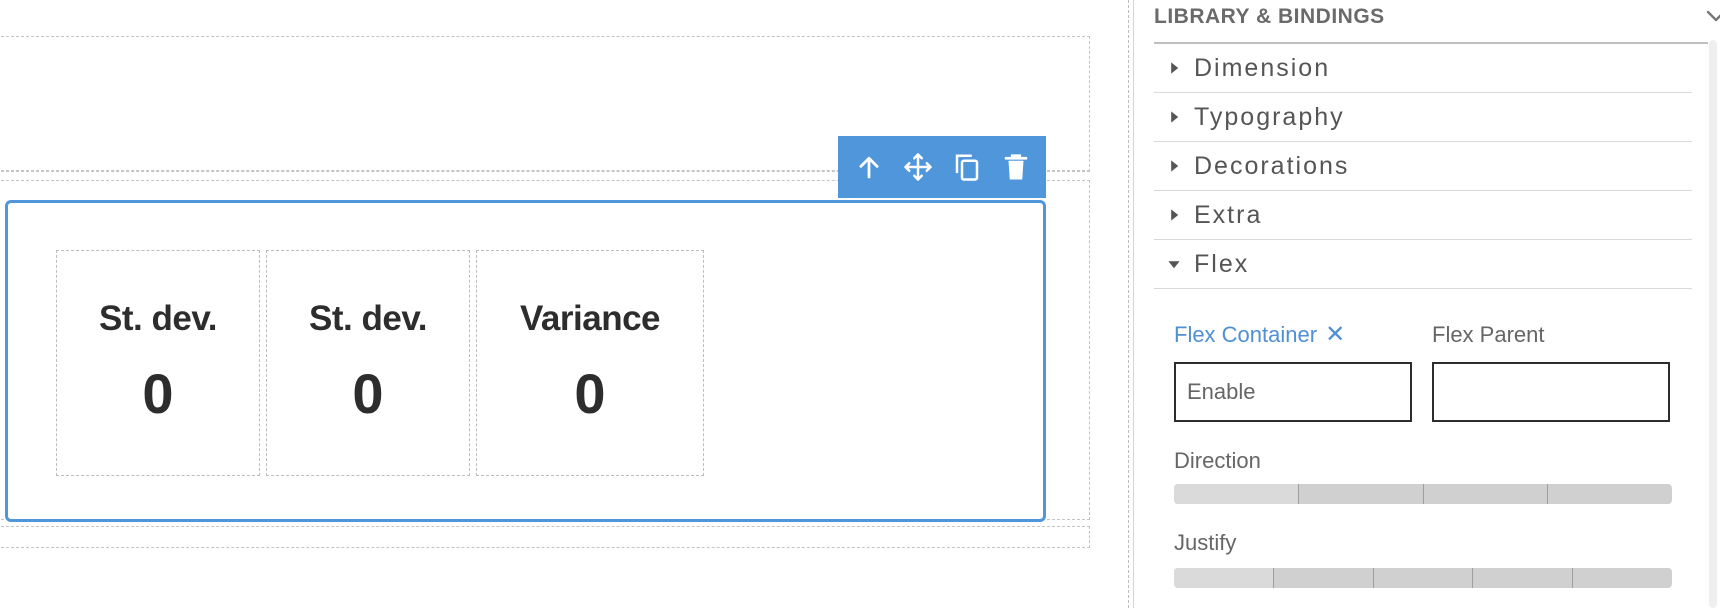 This screenshot has height=608, width=1720. Describe the element at coordinates (1222, 263) in the screenshot. I see `section-label: Flex` at that location.